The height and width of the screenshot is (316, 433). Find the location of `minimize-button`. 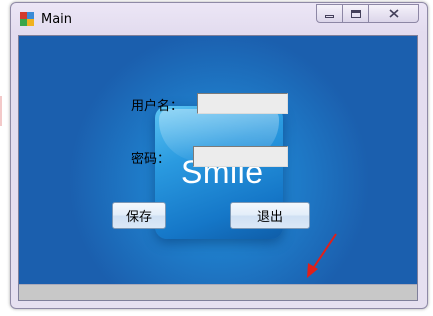

minimize-button is located at coordinates (329, 13).